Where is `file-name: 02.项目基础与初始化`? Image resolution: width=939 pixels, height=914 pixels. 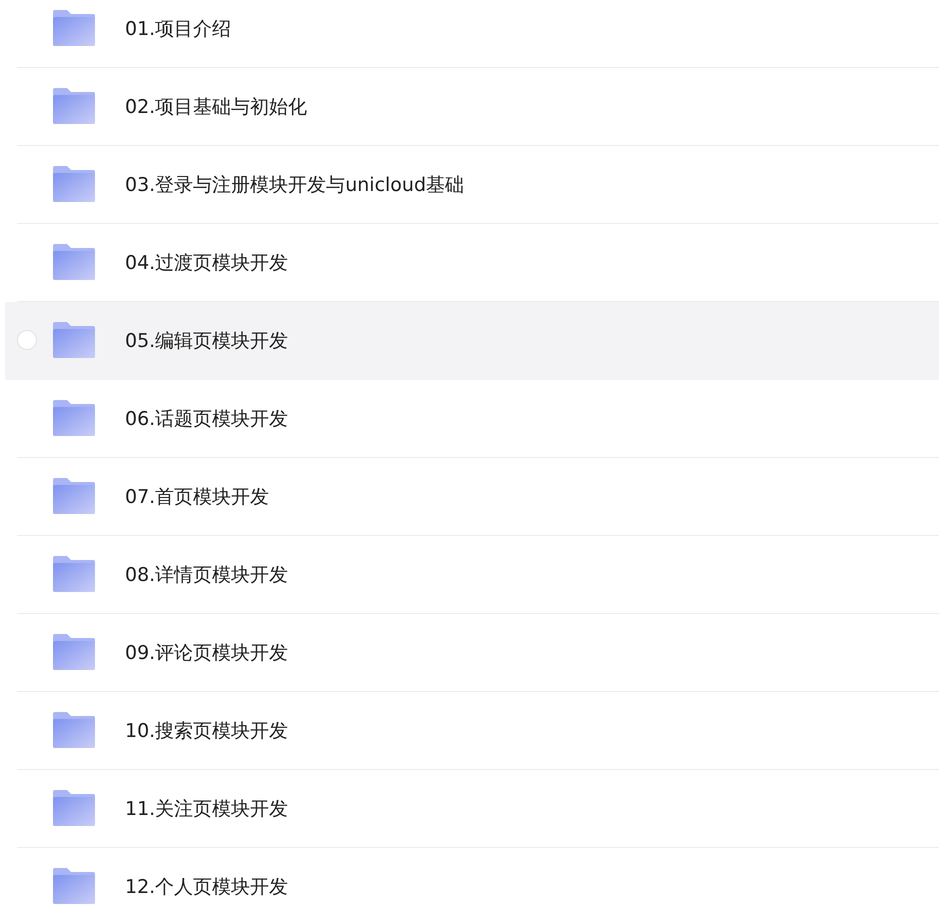 file-name: 02.项目基础与初始化 is located at coordinates (216, 107).